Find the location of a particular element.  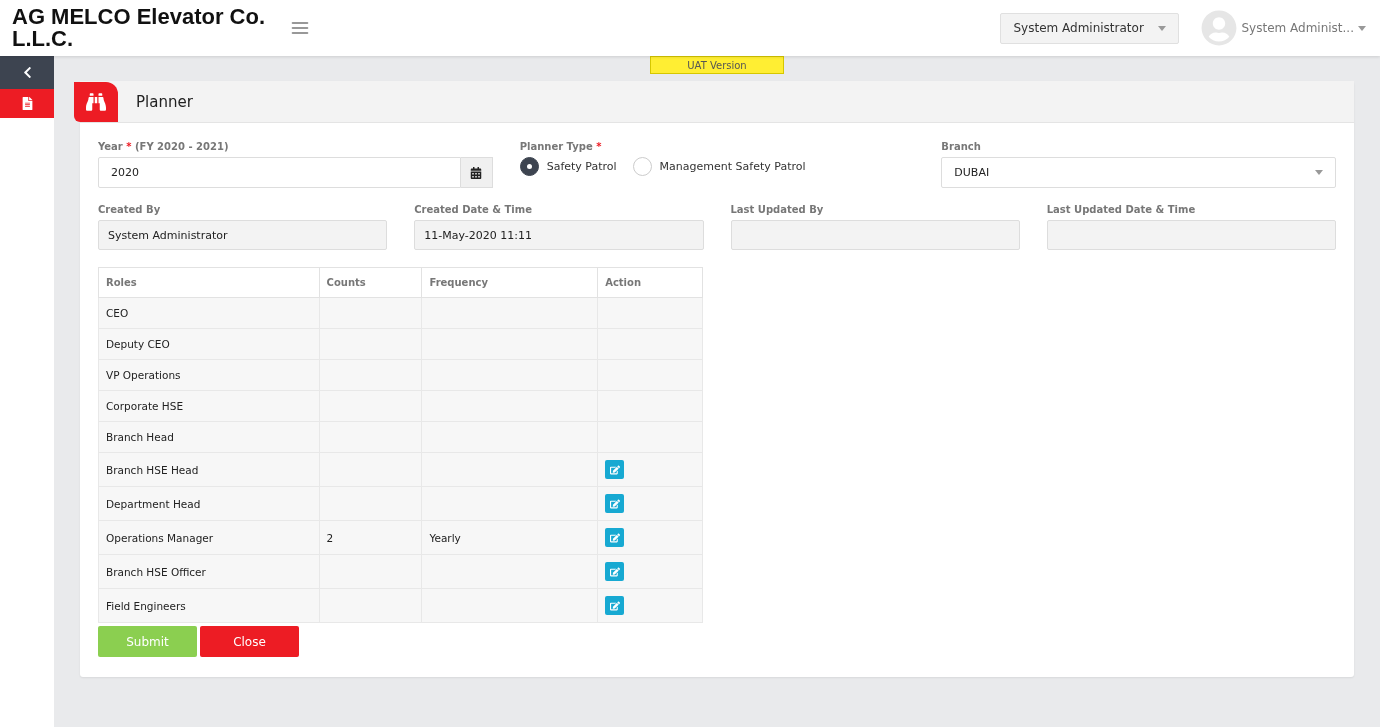

field-label: Planner Type * is located at coordinates (561, 146).